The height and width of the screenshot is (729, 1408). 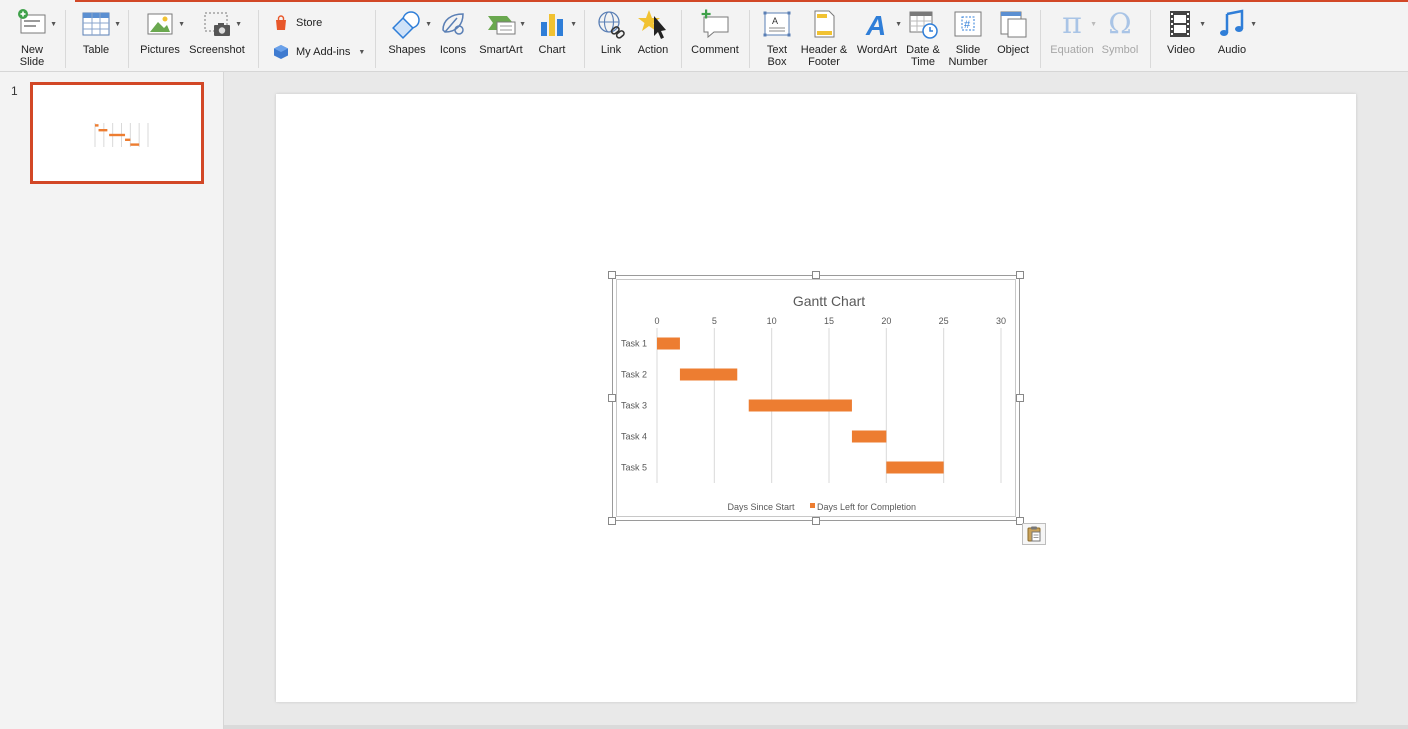 What do you see at coordinates (1185, 24) in the screenshot?
I see `film-icon: ▼` at bounding box center [1185, 24].